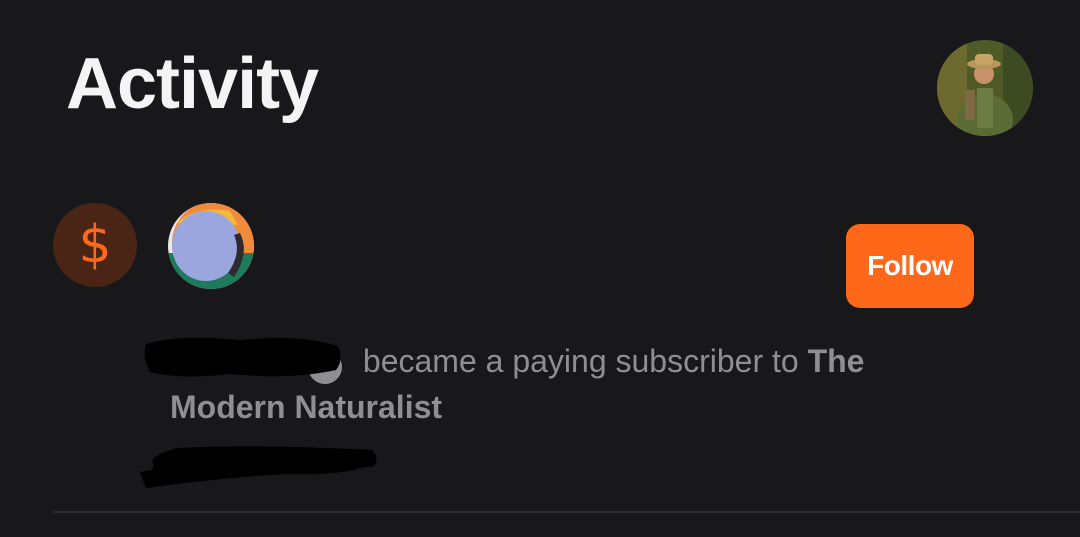 This screenshot has width=1080, height=537. I want to click on publication-logo-icon, so click(211, 246).